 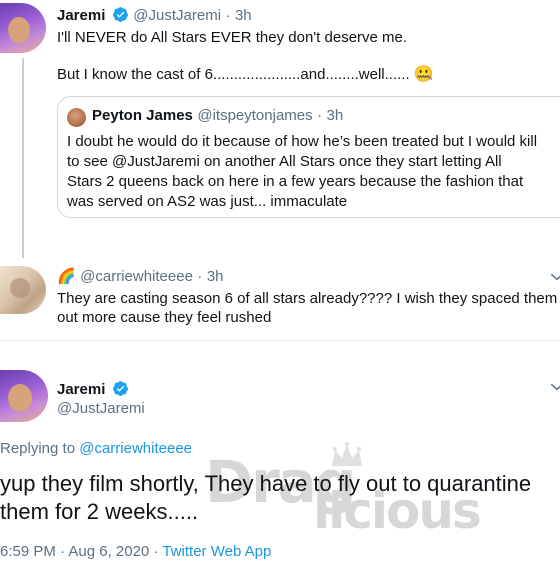 I want to click on tweet-date: Aug 6, 2020, so click(x=108, y=551).